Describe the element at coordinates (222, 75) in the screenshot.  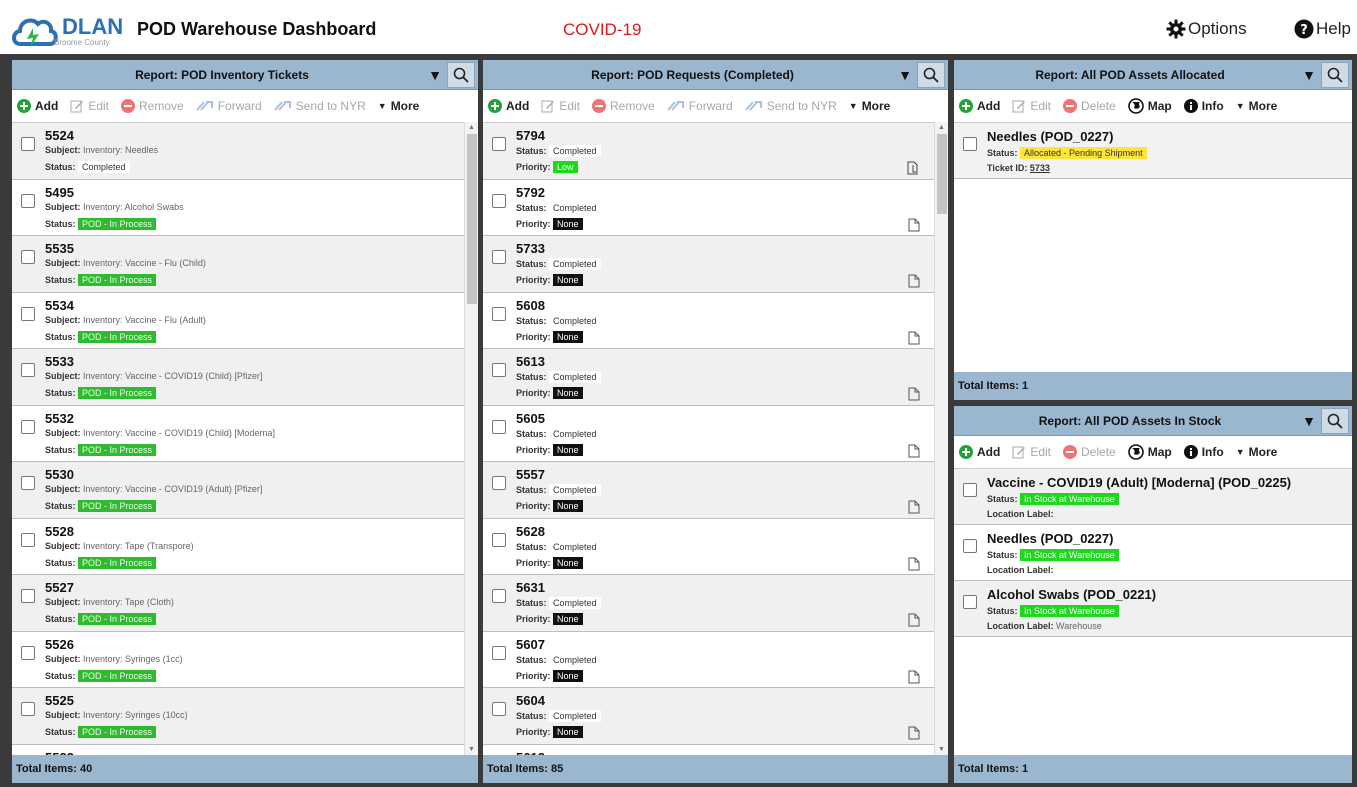
I see `report-title: Report: POD Inventory Tickets` at that location.